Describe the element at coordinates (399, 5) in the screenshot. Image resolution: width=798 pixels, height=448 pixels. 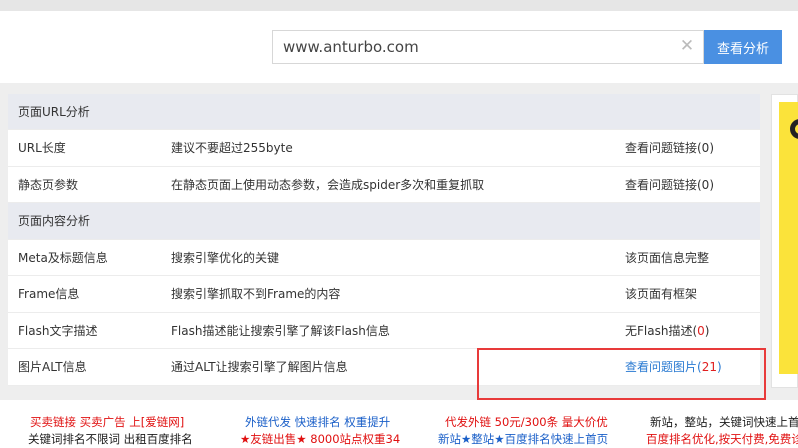
I see `top-strip` at that location.